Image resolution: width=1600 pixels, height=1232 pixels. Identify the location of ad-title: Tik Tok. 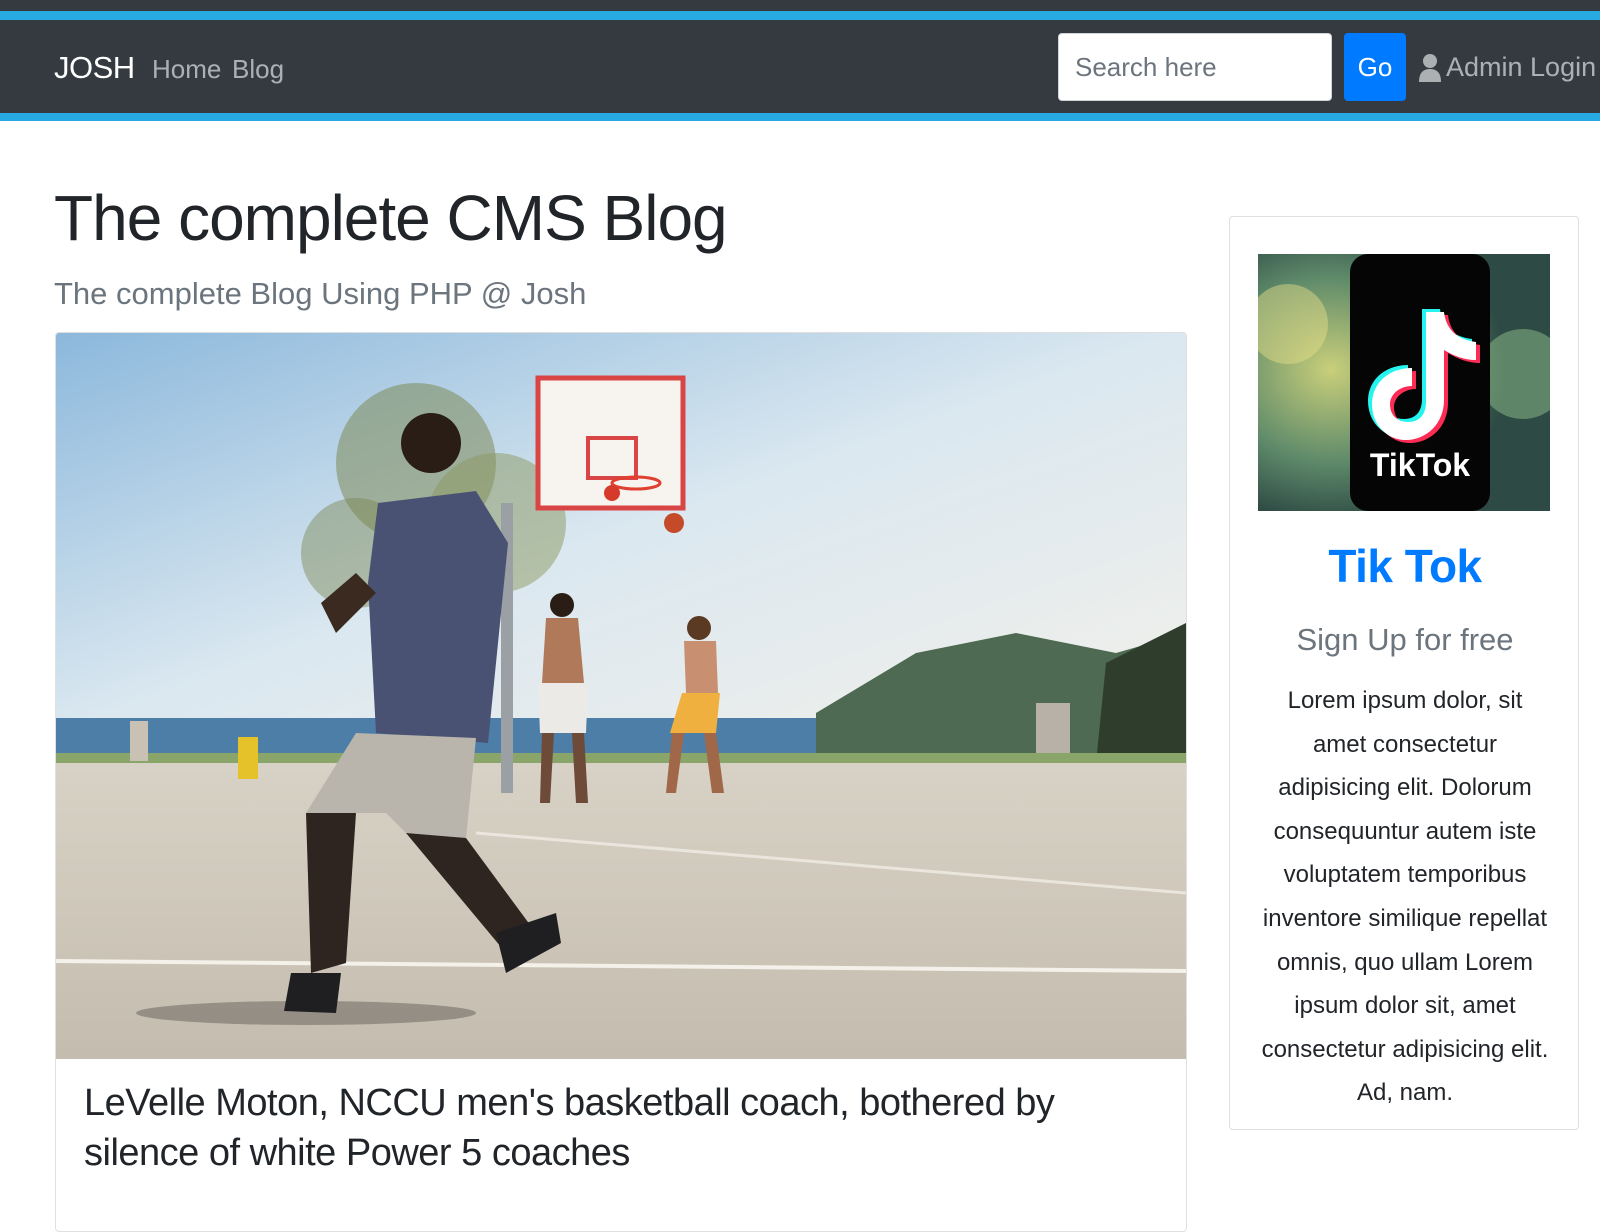
(1405, 566).